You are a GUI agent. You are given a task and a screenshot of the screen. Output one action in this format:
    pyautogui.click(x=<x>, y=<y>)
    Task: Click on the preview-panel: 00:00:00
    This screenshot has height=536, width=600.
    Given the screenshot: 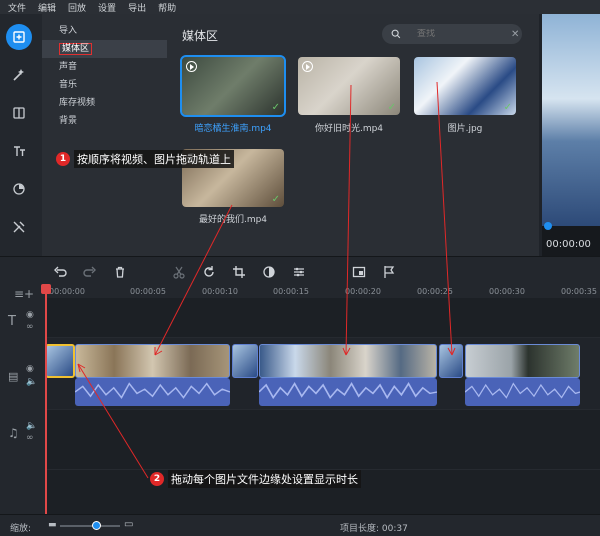 What is the action you would take?
    pyautogui.click(x=571, y=135)
    